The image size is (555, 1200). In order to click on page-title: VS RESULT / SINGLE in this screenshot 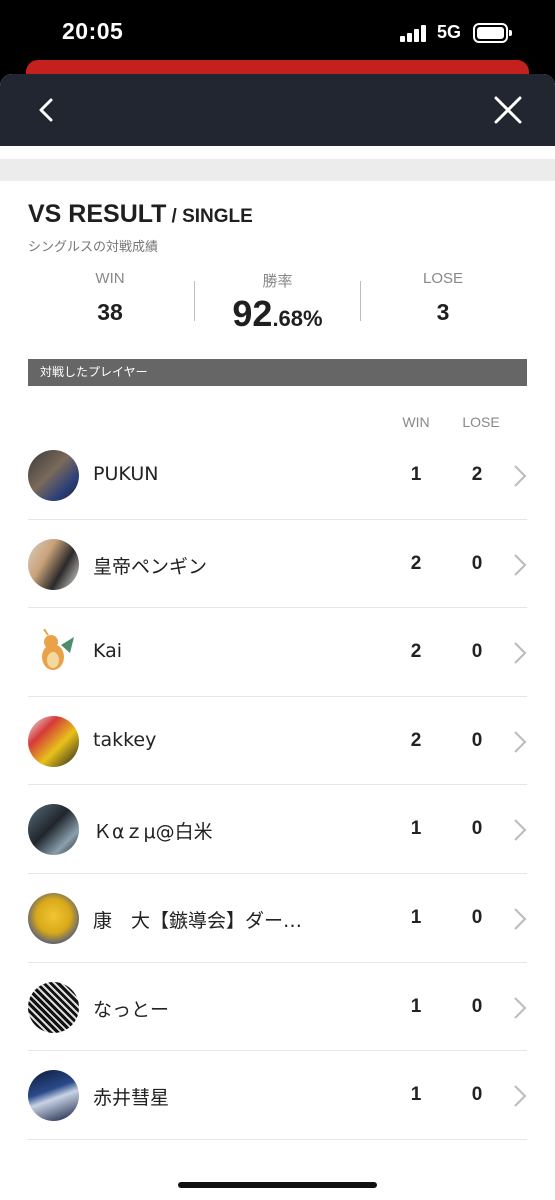, I will do `click(140, 214)`.